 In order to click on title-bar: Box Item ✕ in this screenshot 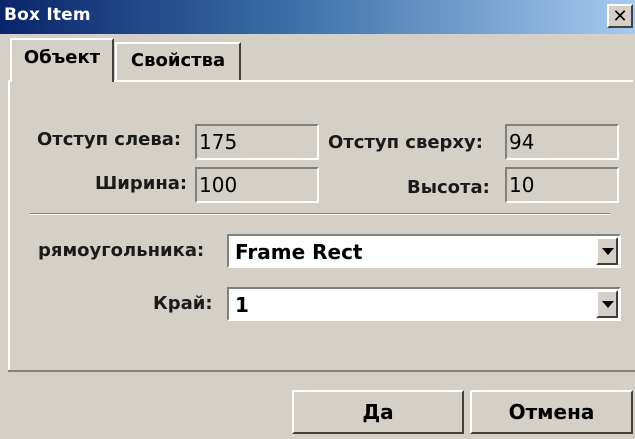, I will do `click(317, 17)`.